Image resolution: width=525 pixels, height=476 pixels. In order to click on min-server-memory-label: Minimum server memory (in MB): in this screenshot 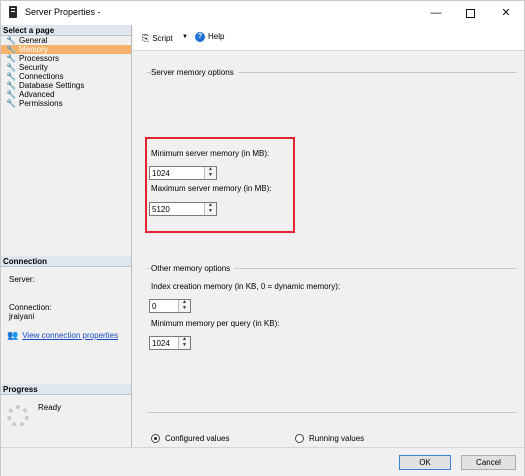, I will do `click(210, 153)`.